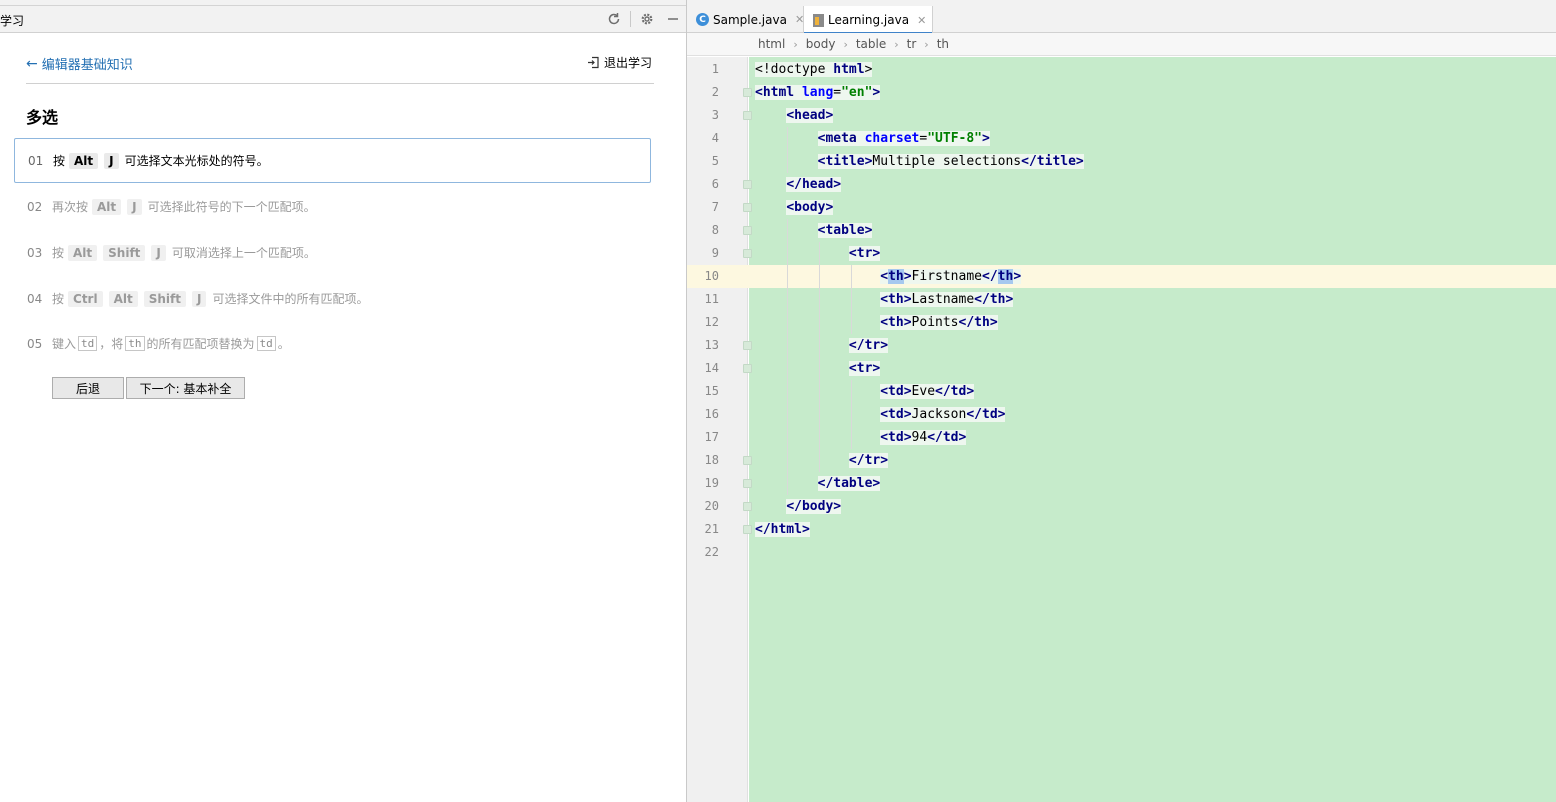  I want to click on code-text: <td>94</td>, so click(923, 437).